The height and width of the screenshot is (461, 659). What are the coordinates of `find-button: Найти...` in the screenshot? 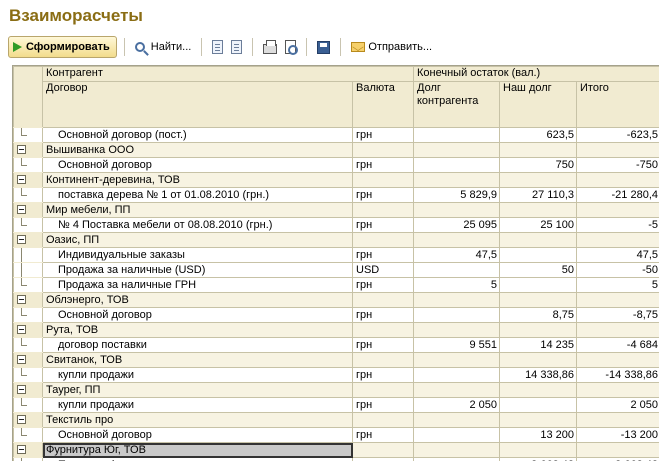 It's located at (163, 47).